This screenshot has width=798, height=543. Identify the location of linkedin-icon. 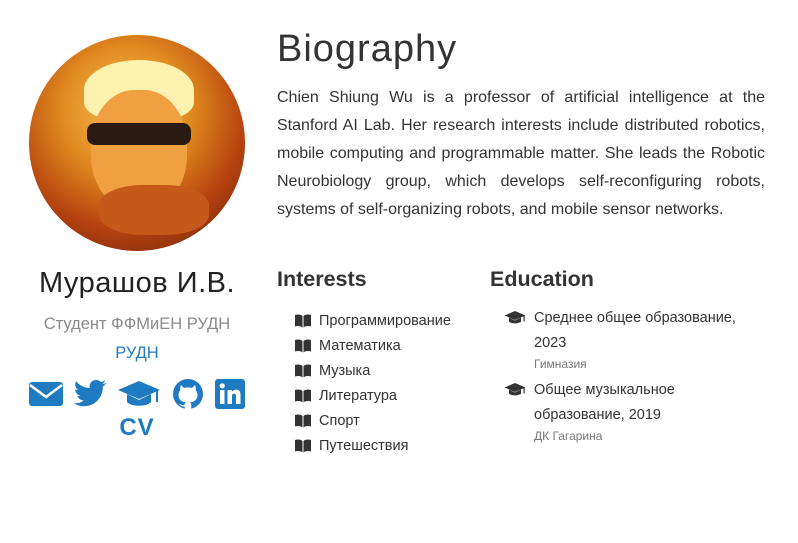
(230, 394).